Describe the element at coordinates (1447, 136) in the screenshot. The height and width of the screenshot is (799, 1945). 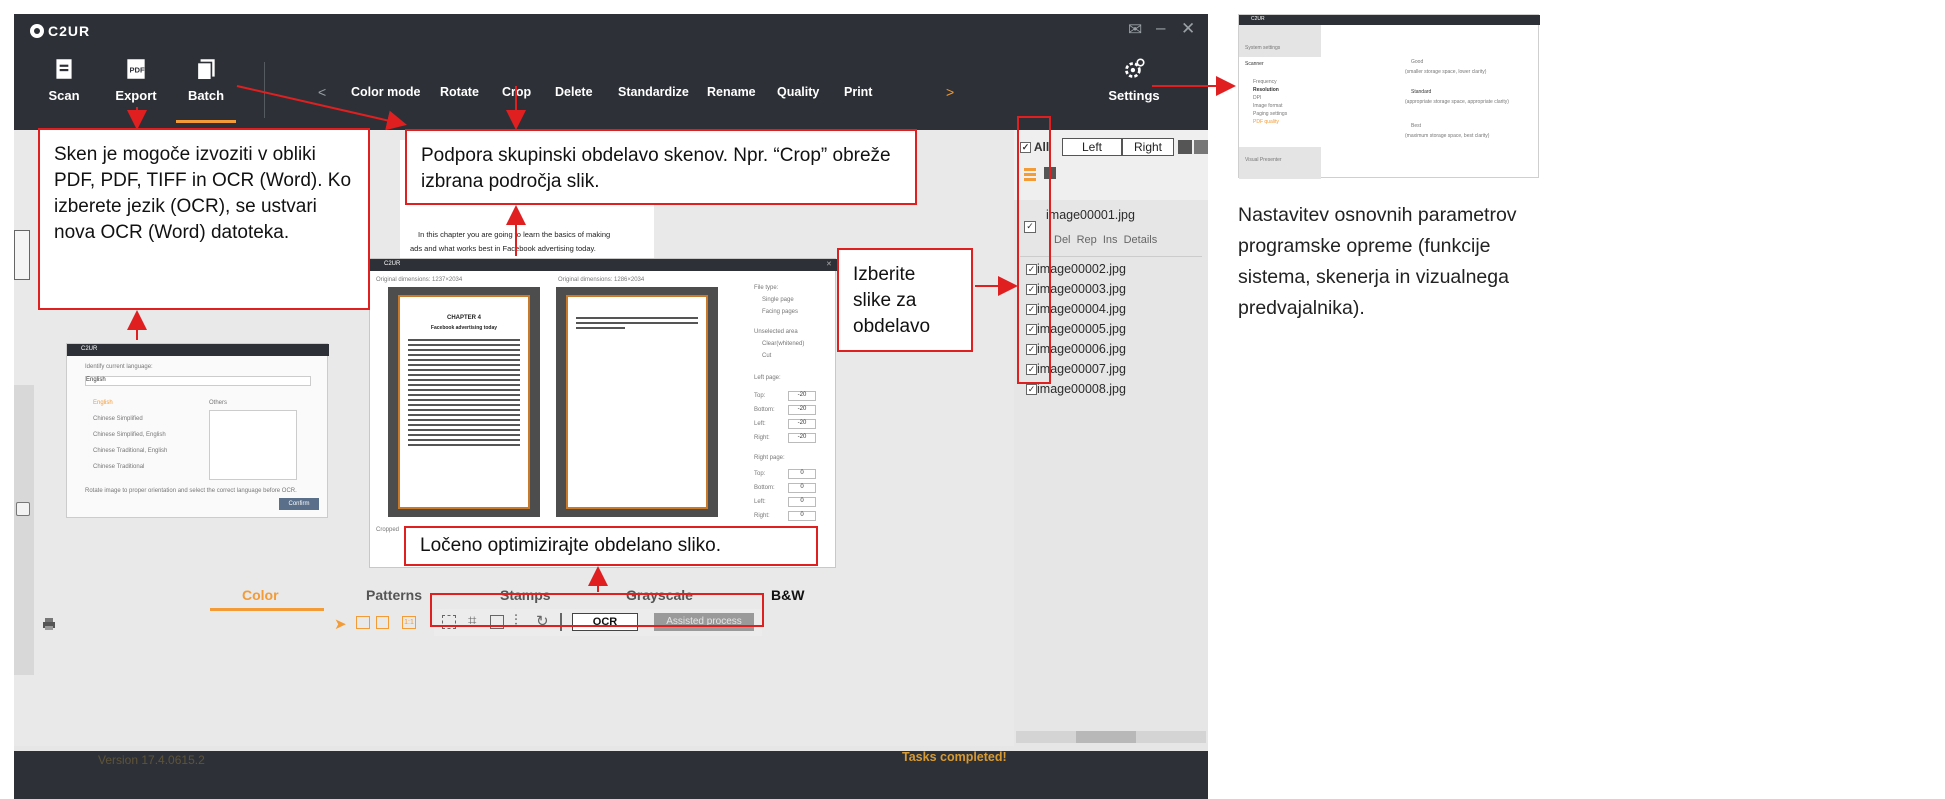
I see `settings-best-desc: (maximum storage space, best clarity)` at that location.